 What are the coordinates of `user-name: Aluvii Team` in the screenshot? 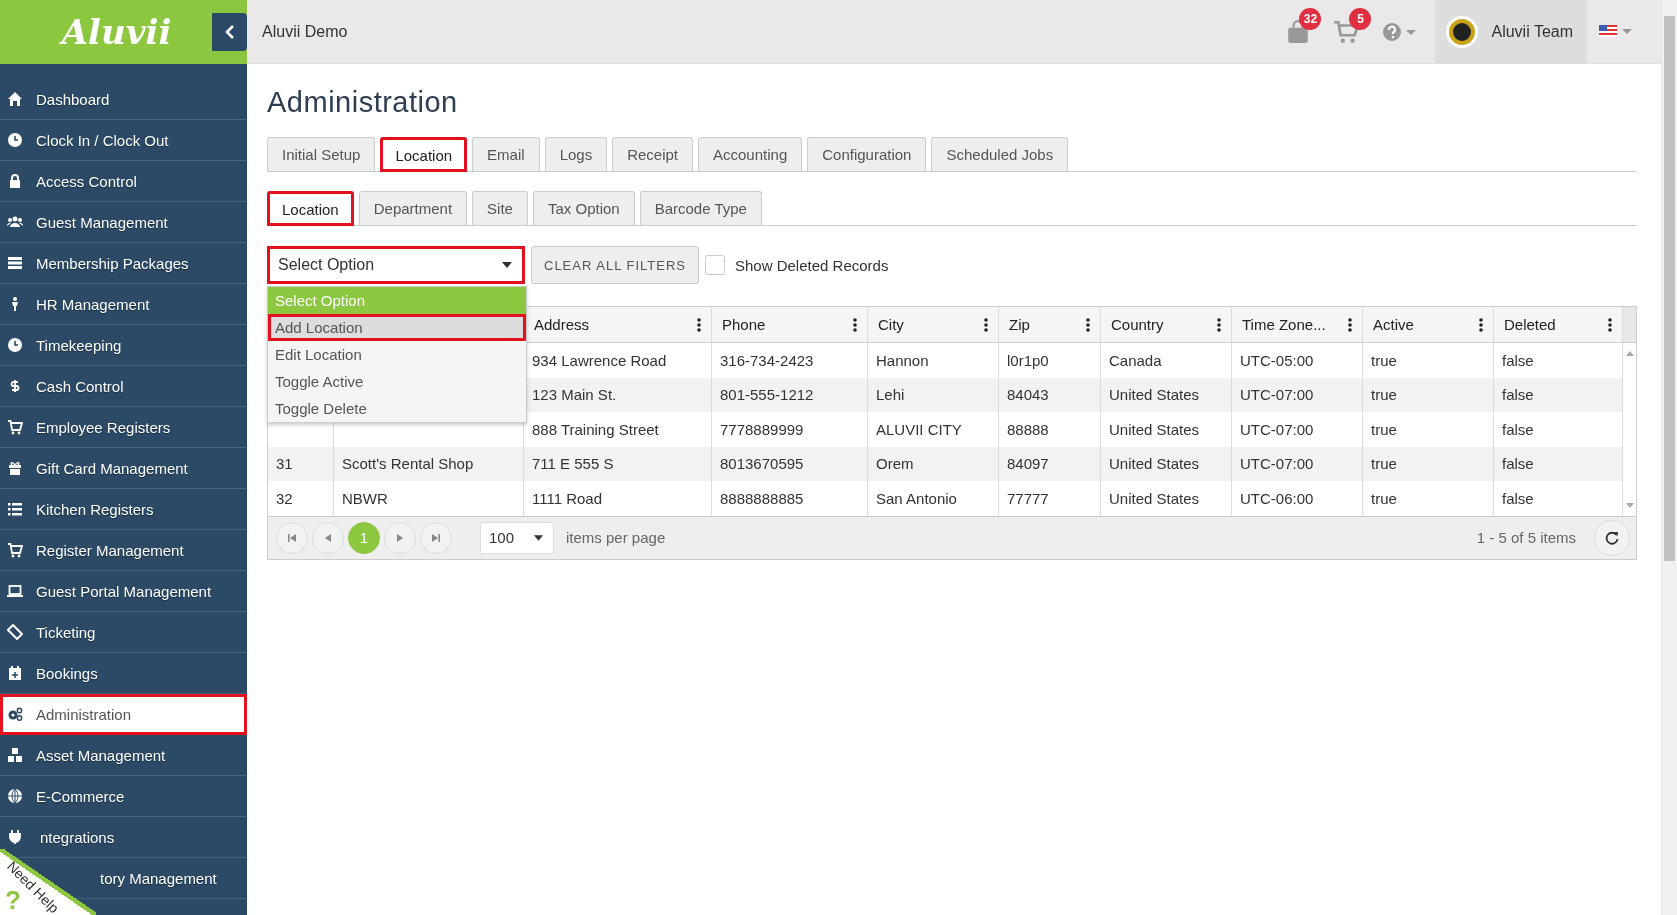 It's located at (1532, 31).